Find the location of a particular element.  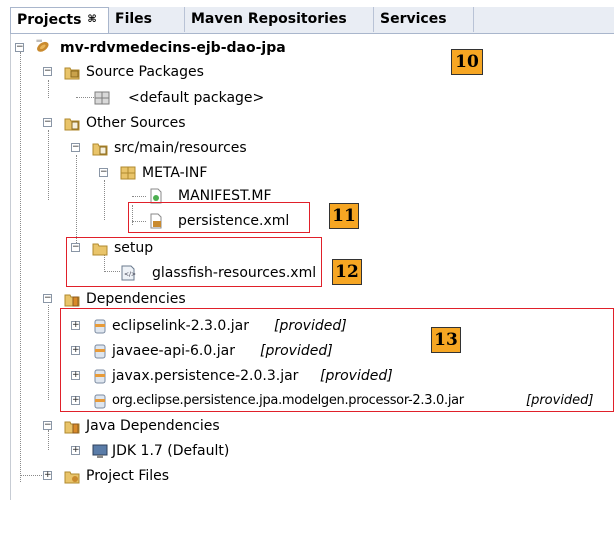

tab-services-label: Services is located at coordinates (413, 19).